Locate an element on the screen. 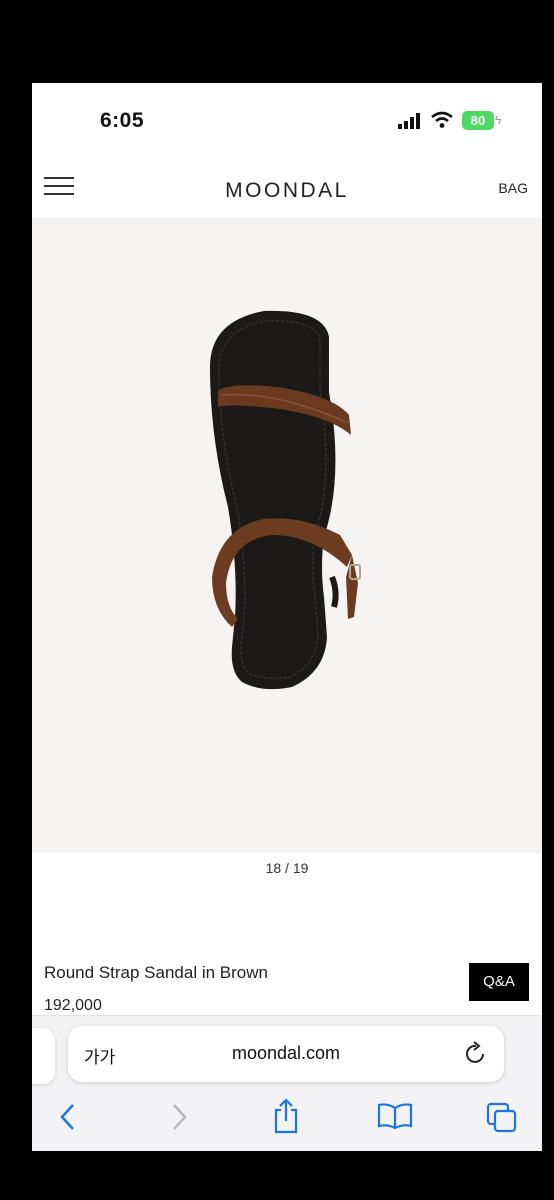  previous-tab-card is located at coordinates (43, 1056).